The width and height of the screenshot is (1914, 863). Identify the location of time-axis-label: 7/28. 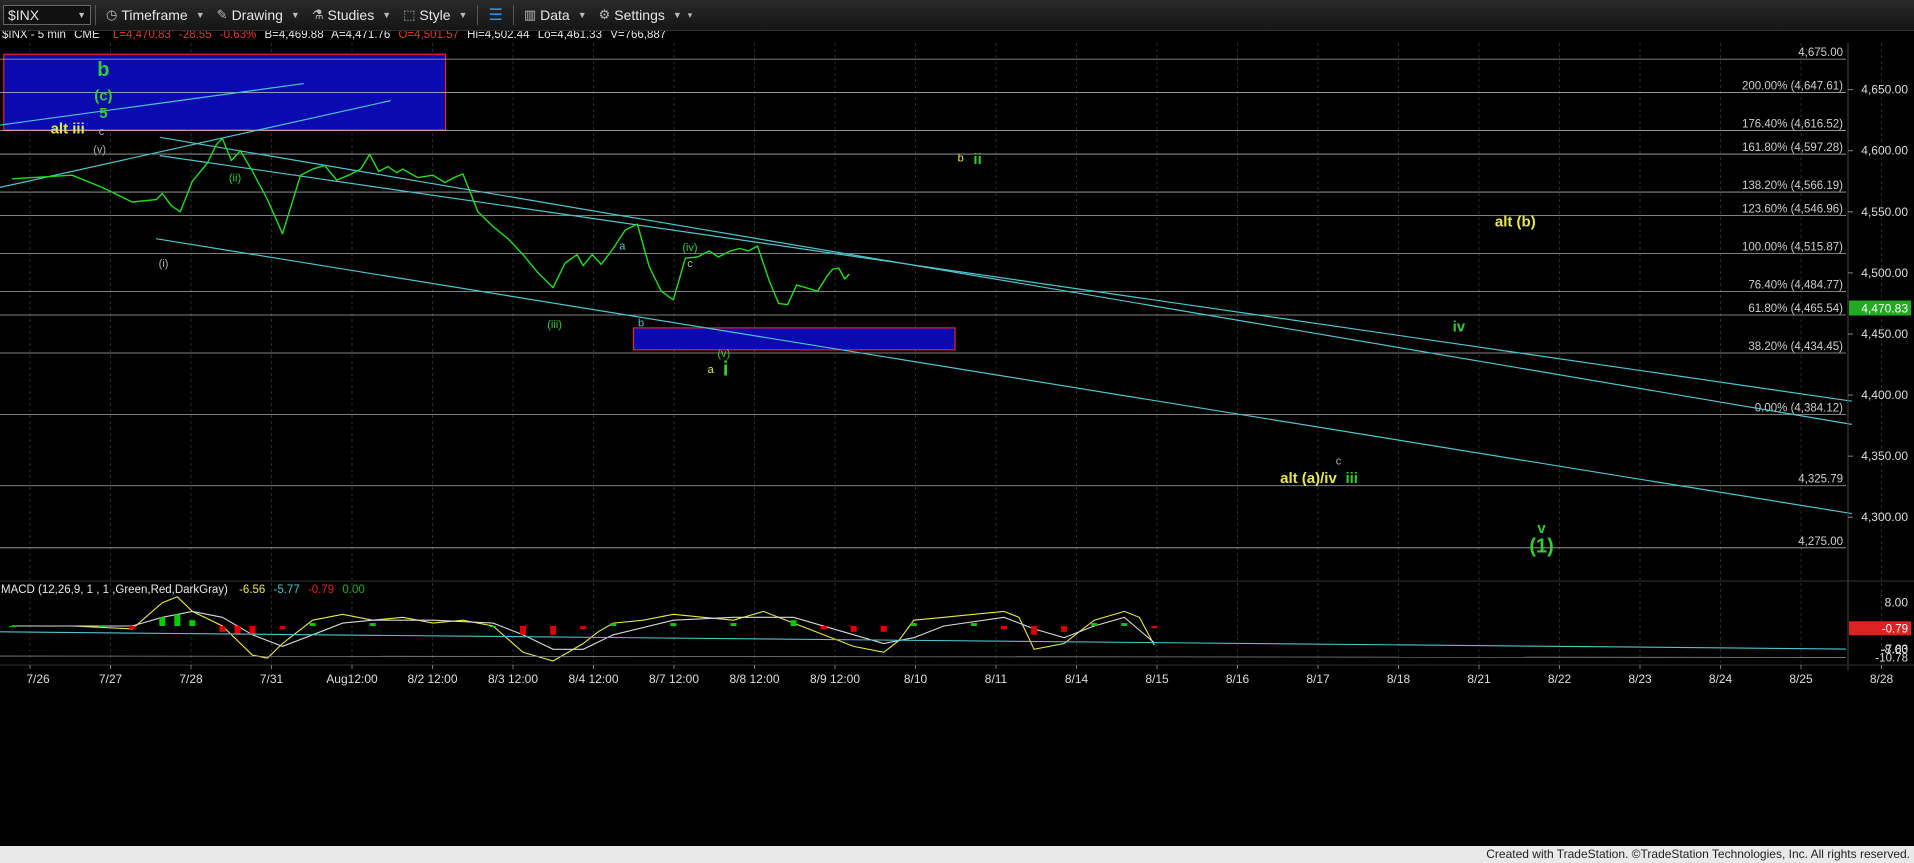
(191, 679).